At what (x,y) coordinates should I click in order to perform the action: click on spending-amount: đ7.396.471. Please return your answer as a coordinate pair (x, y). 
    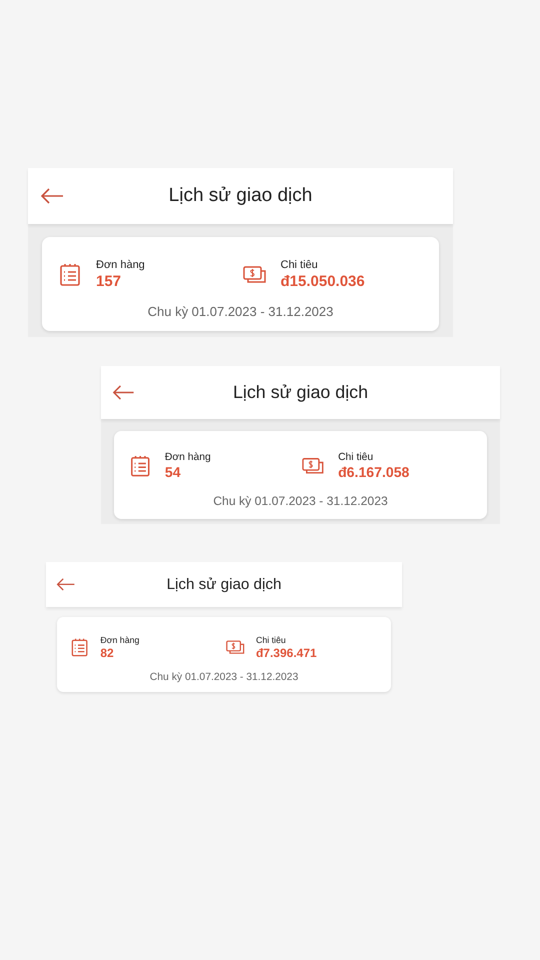
    Looking at the image, I should click on (286, 653).